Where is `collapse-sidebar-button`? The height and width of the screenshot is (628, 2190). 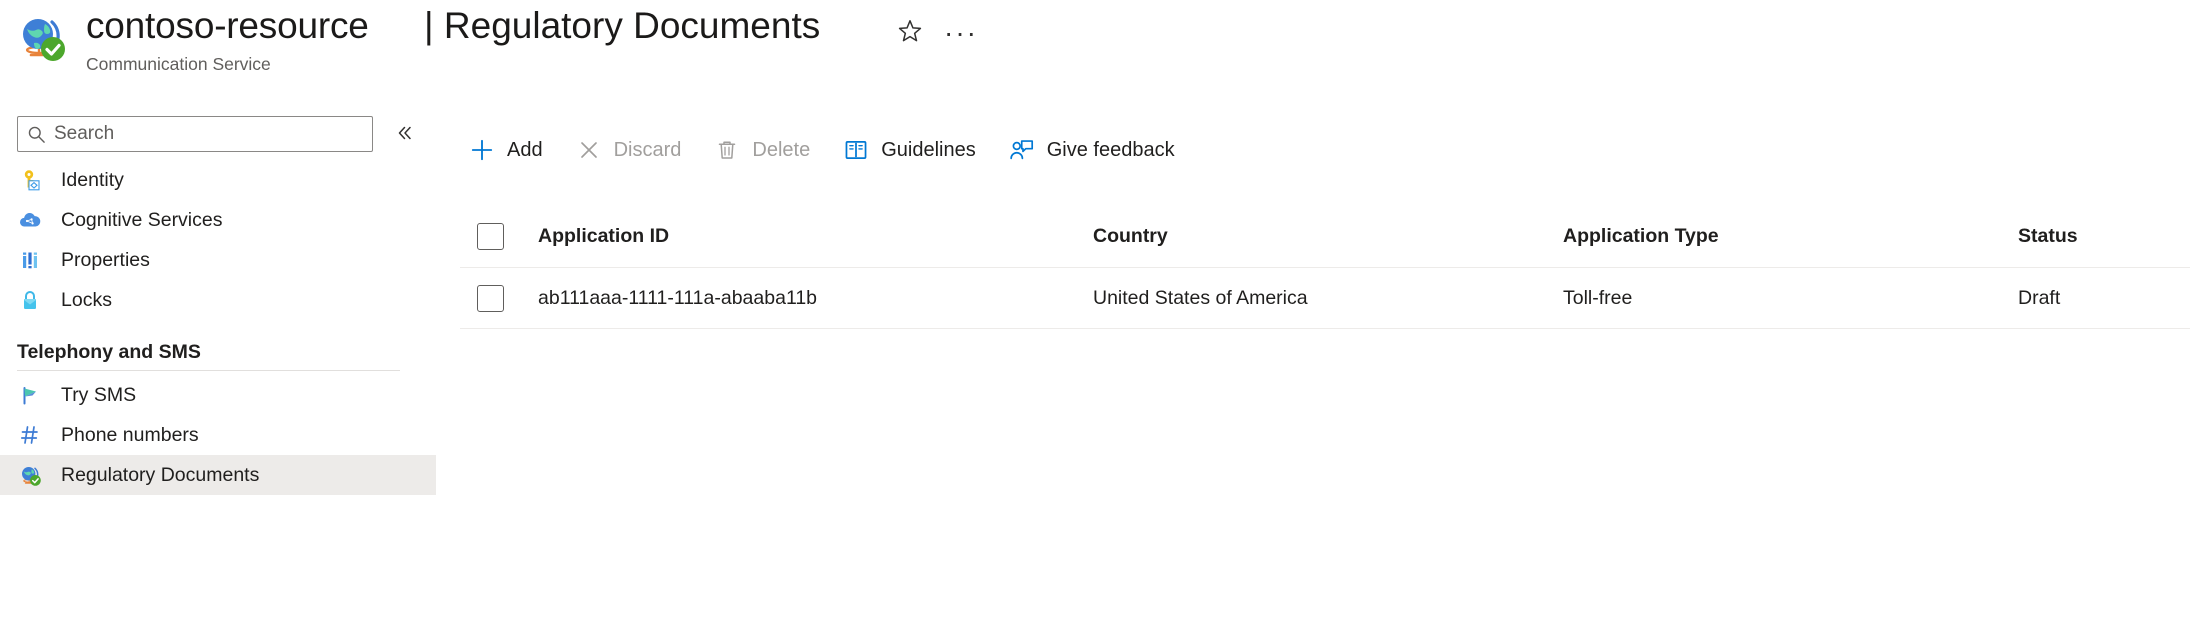
collapse-sidebar-button is located at coordinates (405, 135).